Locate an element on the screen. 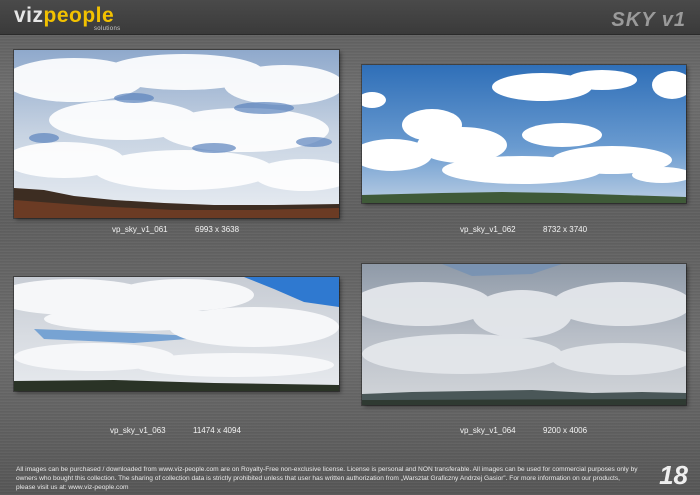 Image resolution: width=700 pixels, height=495 pixels. collection-title: SKY v1 is located at coordinates (648, 20).